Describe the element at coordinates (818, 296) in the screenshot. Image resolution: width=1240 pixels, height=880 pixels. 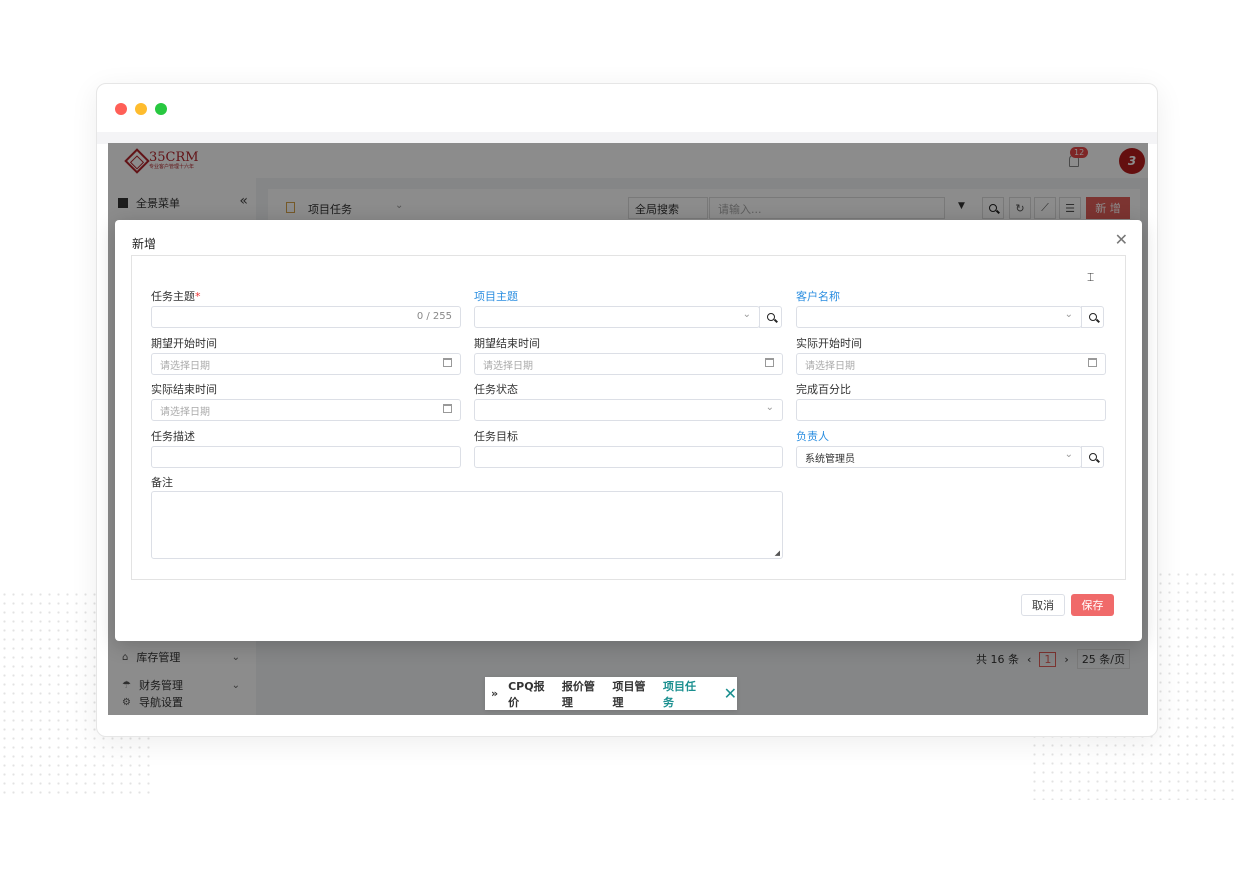
I see `customer-name-label: 客户名称` at that location.